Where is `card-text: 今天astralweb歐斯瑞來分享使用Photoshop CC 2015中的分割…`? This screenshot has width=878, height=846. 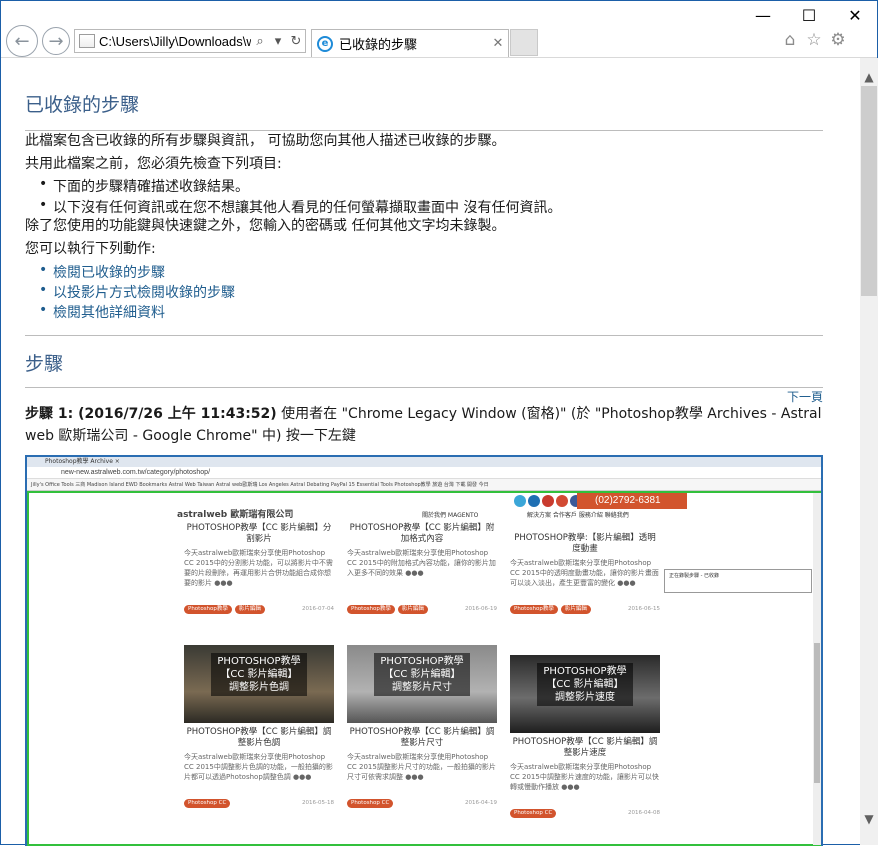 card-text: 今天astralweb歐斯瑞來分享使用Photoshop CC 2015中的分割… is located at coordinates (258, 568).